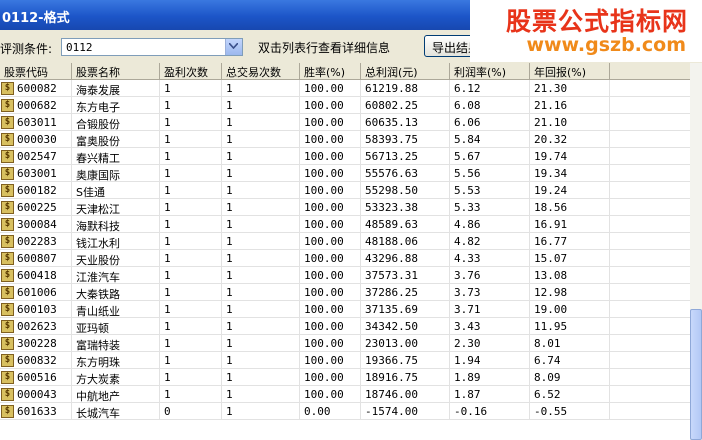 The height and width of the screenshot is (440, 702). I want to click on table-cell: 8.01, so click(570, 343).